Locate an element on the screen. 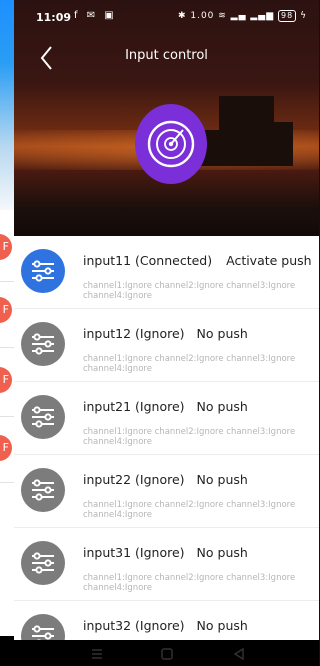  system-status-icons: ✱ 1.00 ≋ ▂▄ ▂▄▆ 98 ϟ is located at coordinates (242, 16).